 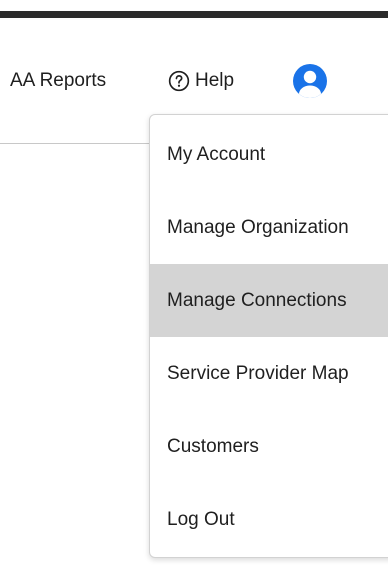 What do you see at coordinates (310, 81) in the screenshot?
I see `user-avatar-icon` at bounding box center [310, 81].